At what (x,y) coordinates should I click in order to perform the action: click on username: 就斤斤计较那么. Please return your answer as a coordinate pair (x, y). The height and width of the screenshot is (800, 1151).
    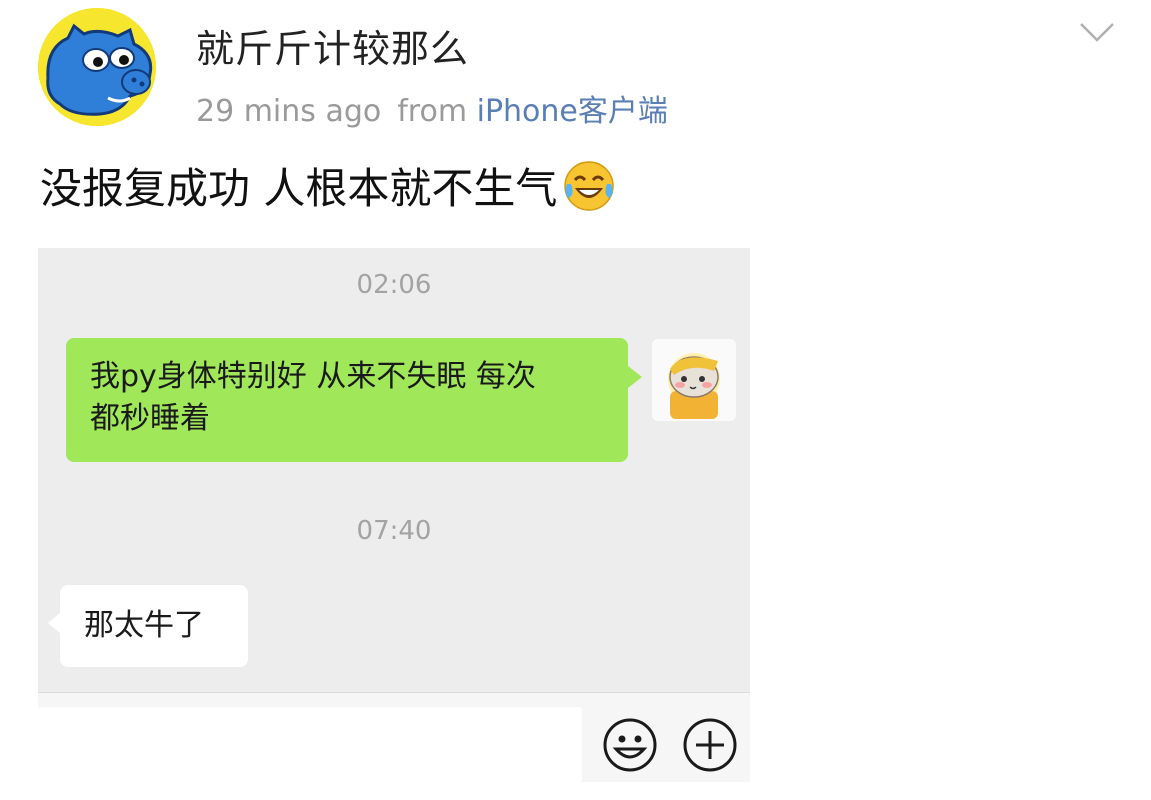
    Looking at the image, I should click on (332, 45).